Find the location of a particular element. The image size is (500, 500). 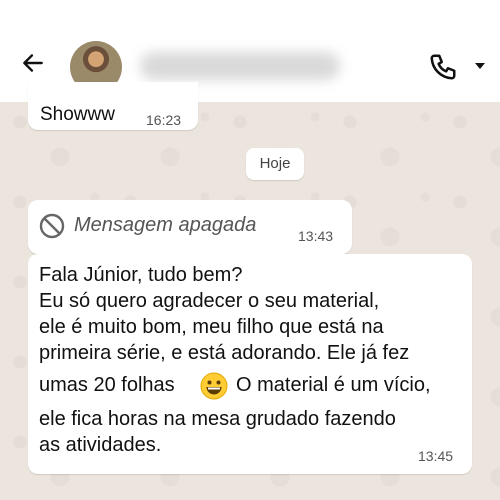

message-time: 13:43 is located at coordinates (316, 236).